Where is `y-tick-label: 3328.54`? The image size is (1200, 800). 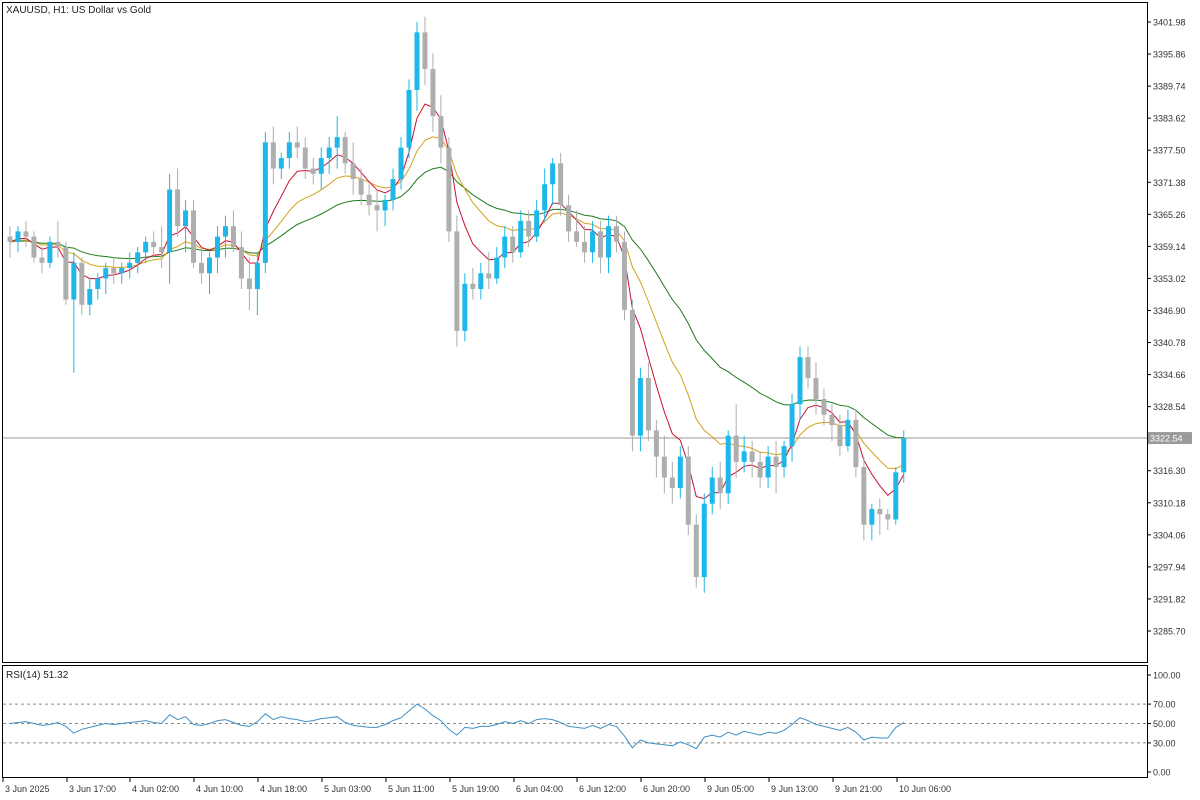
y-tick-label: 3328.54 is located at coordinates (1169, 407).